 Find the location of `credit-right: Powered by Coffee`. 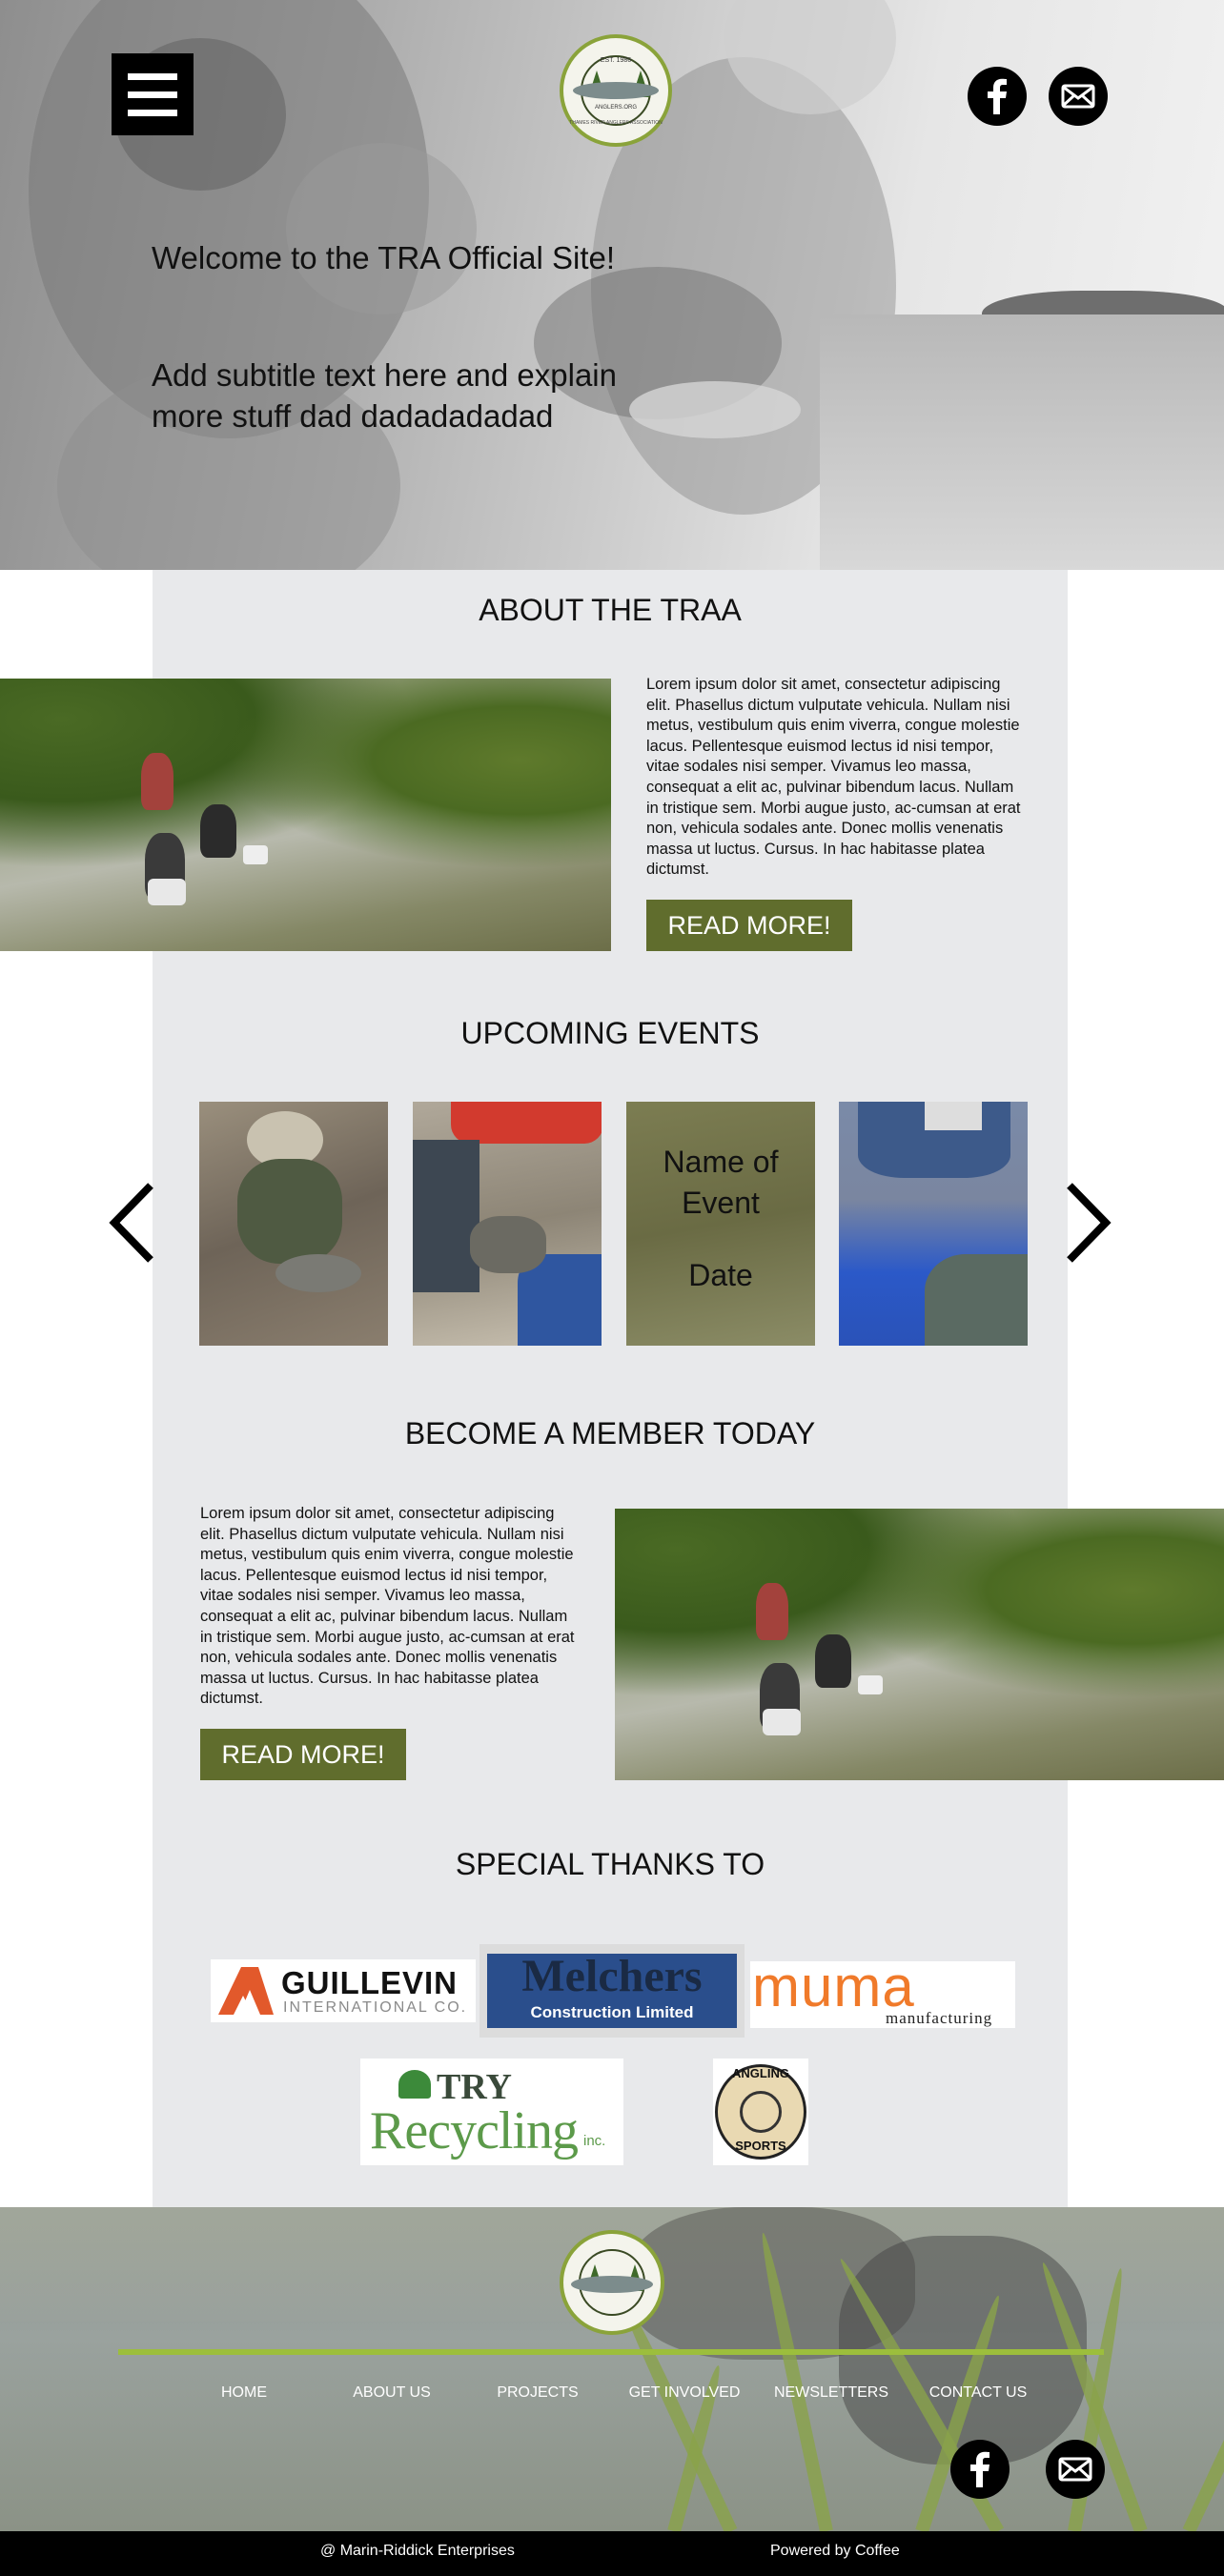

credit-right: Powered by Coffee is located at coordinates (835, 2551).